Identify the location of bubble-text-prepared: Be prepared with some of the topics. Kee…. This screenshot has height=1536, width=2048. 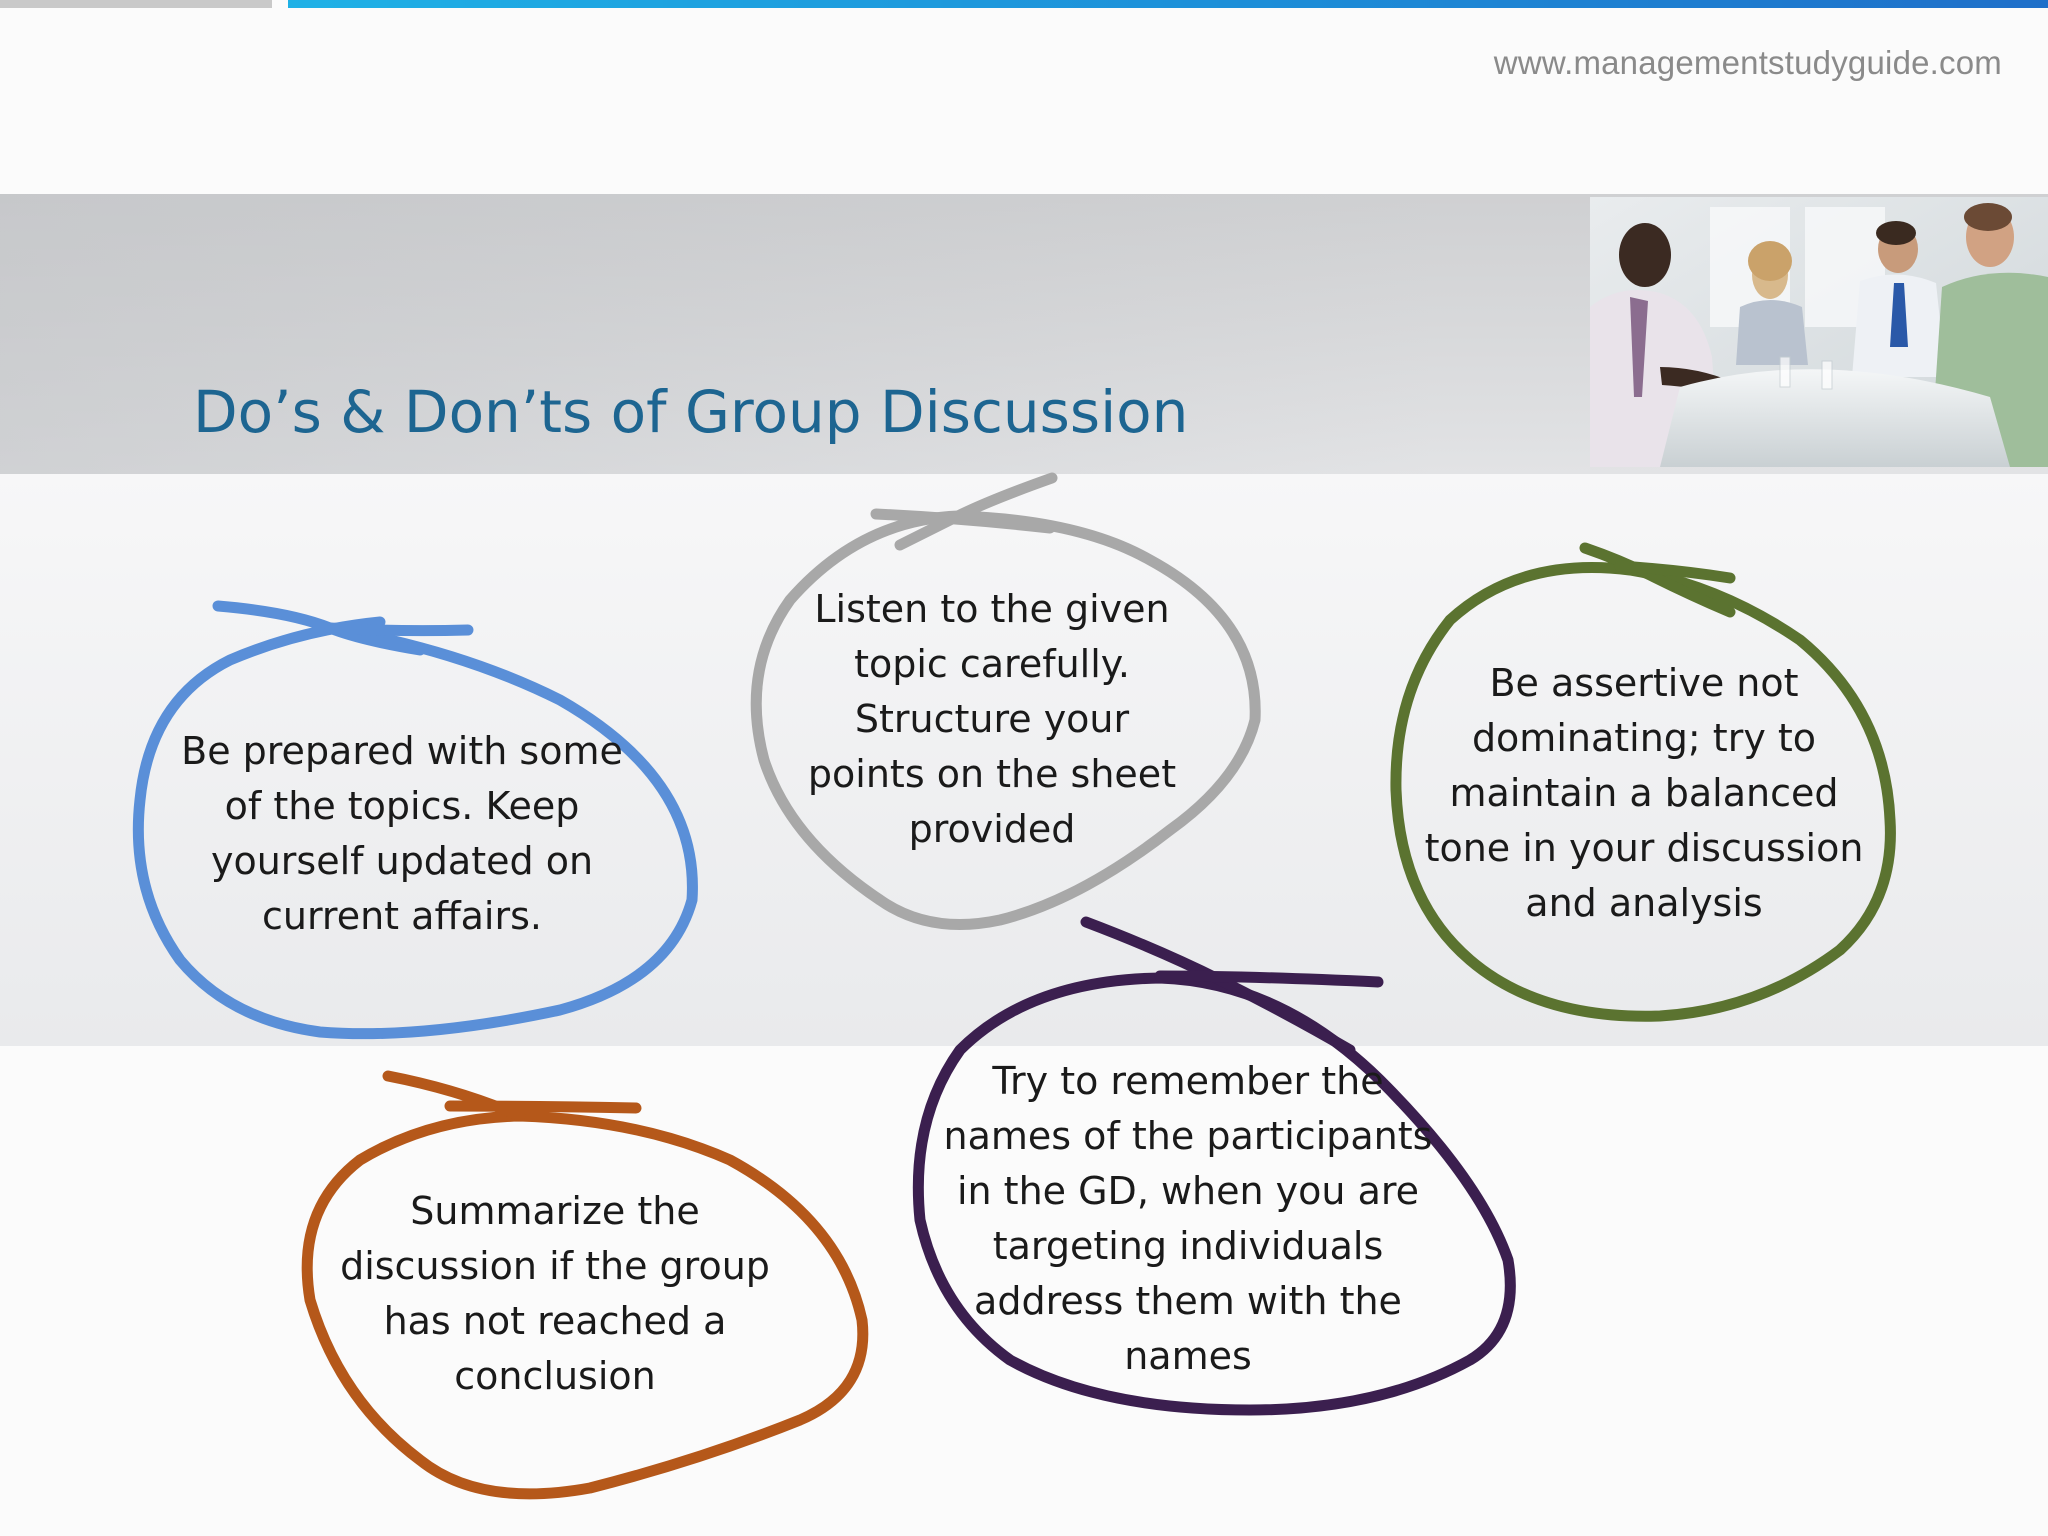
(402, 833).